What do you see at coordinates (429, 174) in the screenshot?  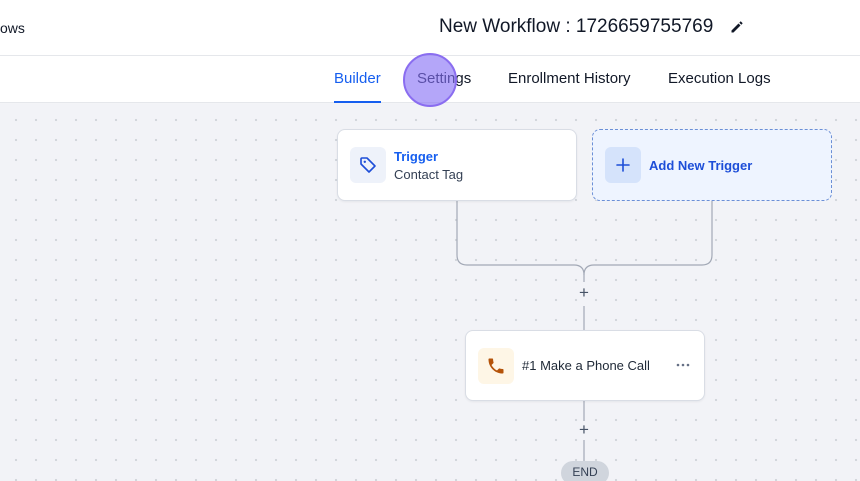 I see `trigger-subtitle: Contact Tag` at bounding box center [429, 174].